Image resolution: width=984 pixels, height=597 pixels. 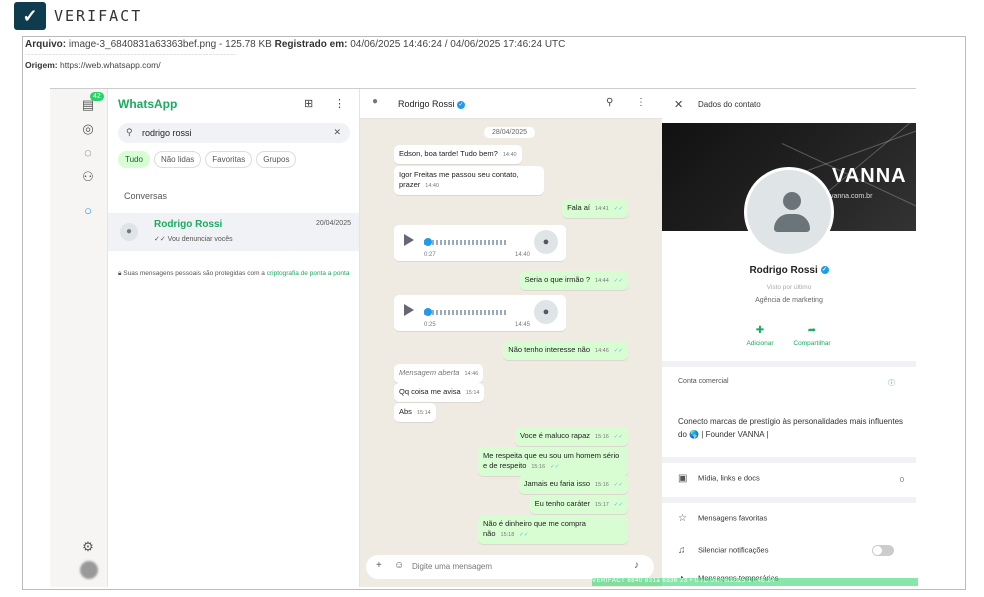 I want to click on outgoing-message: Jamais eu faria isso 15:16 ✓✓, so click(x=573, y=484).